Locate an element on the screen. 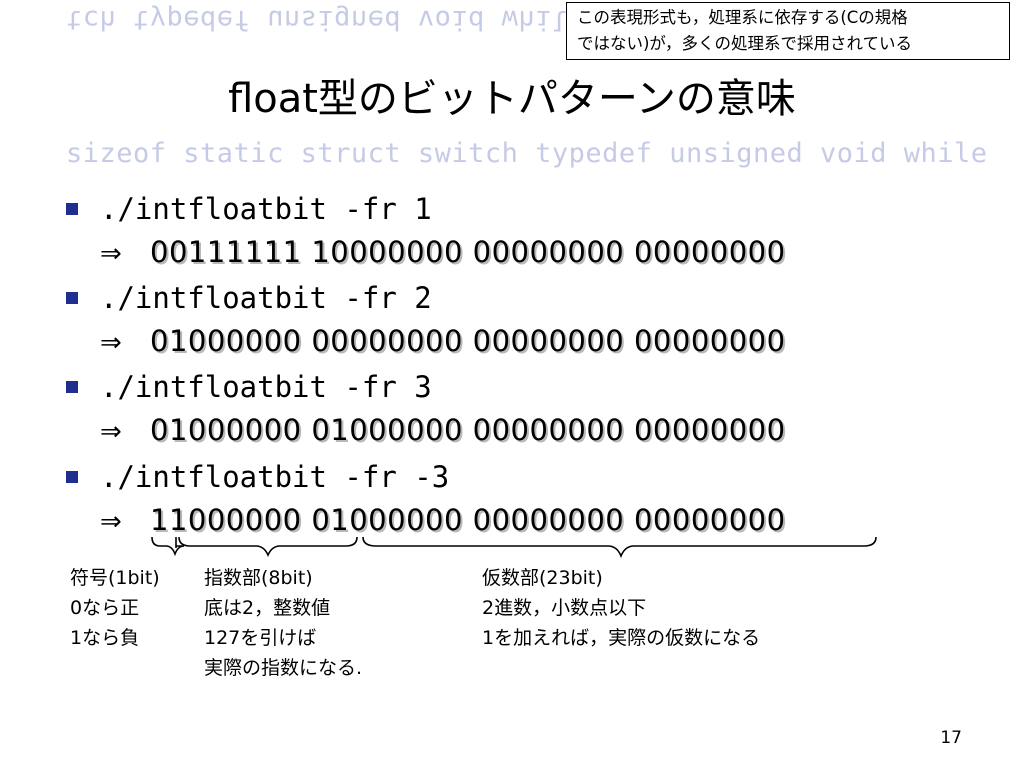 The width and height of the screenshot is (1024, 768). exponent-label-line: 指数部(8bit) is located at coordinates (258, 578).